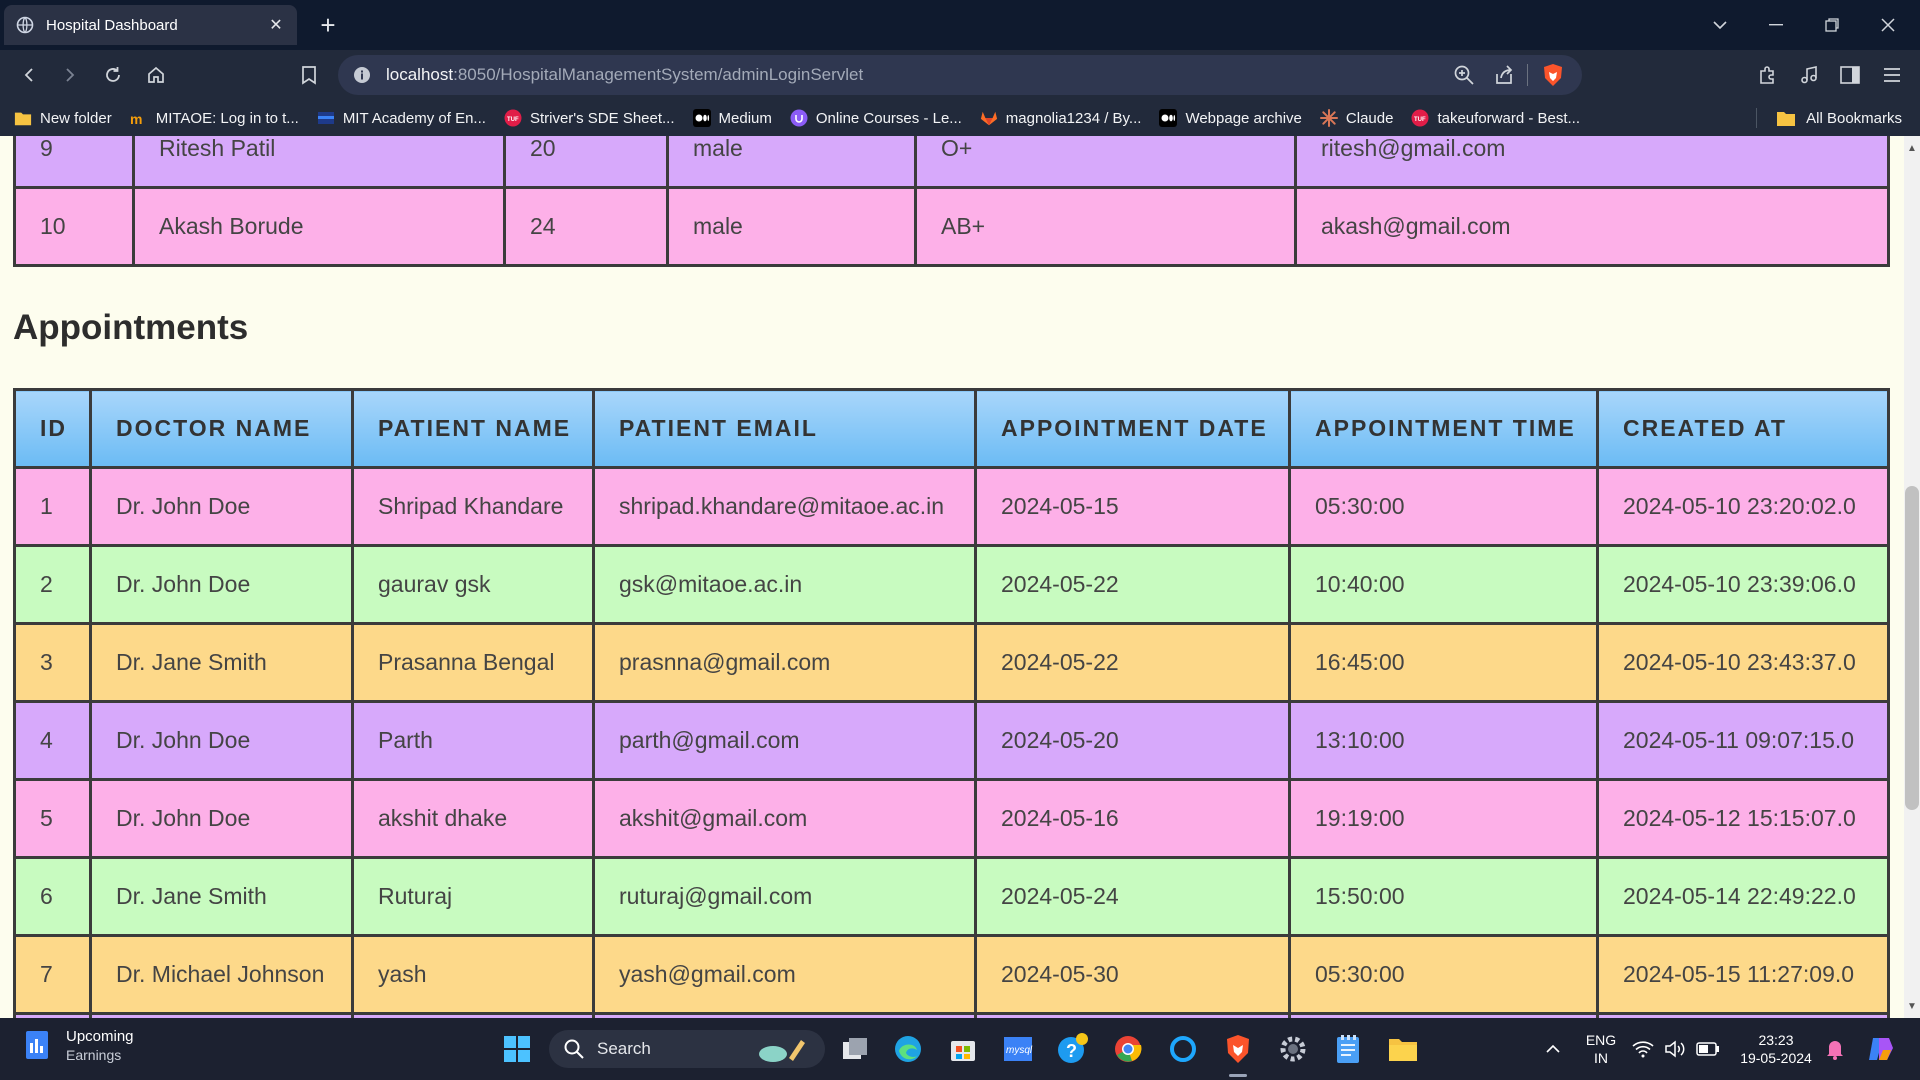 This screenshot has height=1080, width=1920. I want to click on all-bookmarks-button: All Bookmarks, so click(1839, 118).